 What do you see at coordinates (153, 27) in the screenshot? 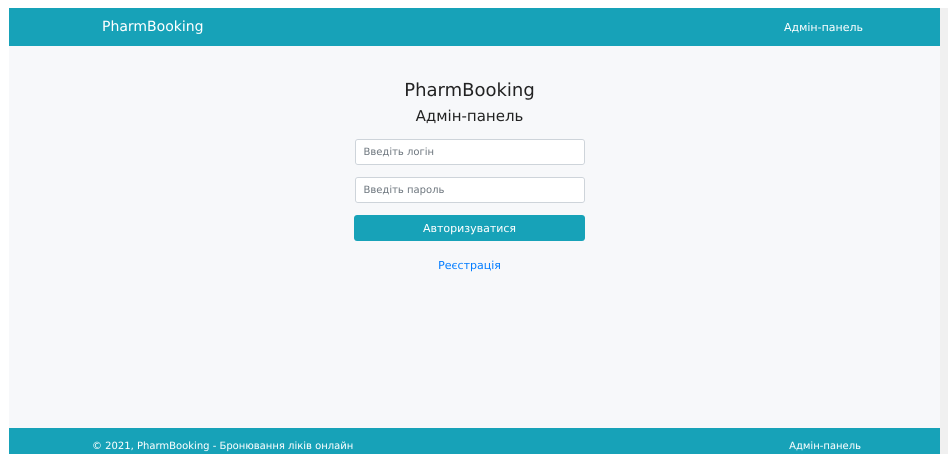
I see `brand-link: PharmBooking` at bounding box center [153, 27].